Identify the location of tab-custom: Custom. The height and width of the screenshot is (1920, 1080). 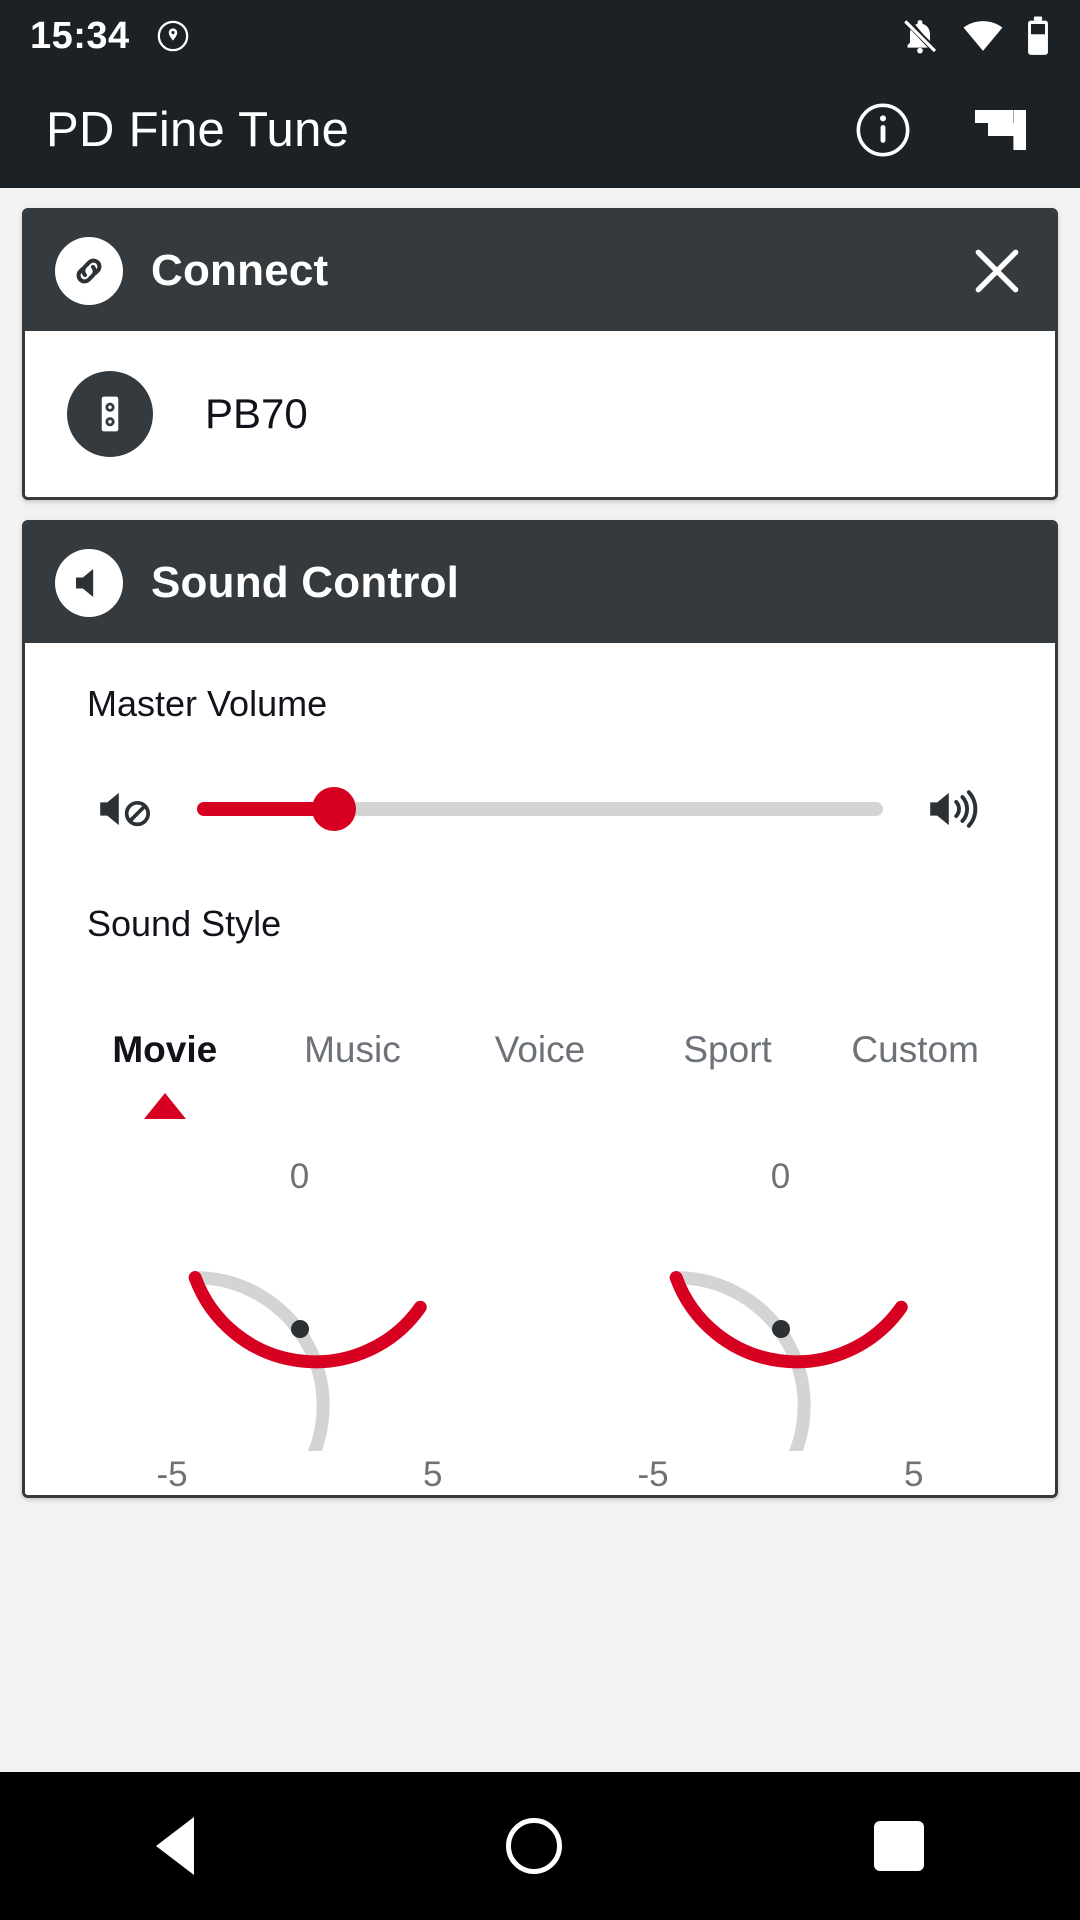
(915, 1050).